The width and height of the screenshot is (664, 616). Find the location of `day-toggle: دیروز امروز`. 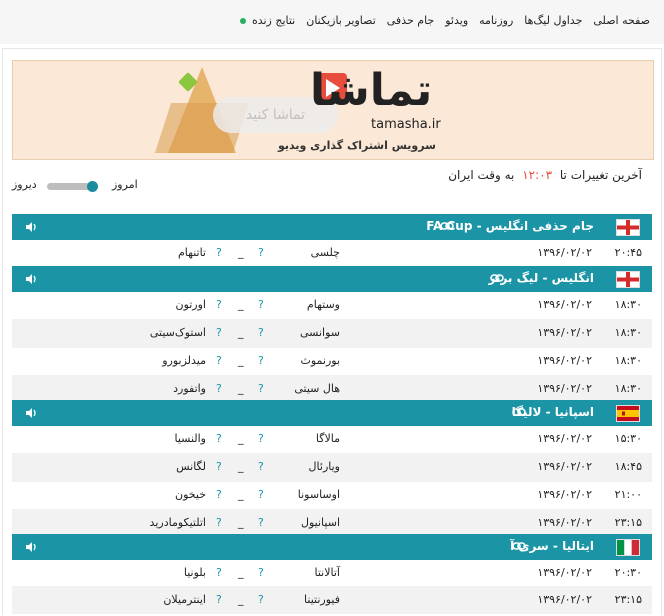

day-toggle: دیروز امروز is located at coordinates (87, 187).